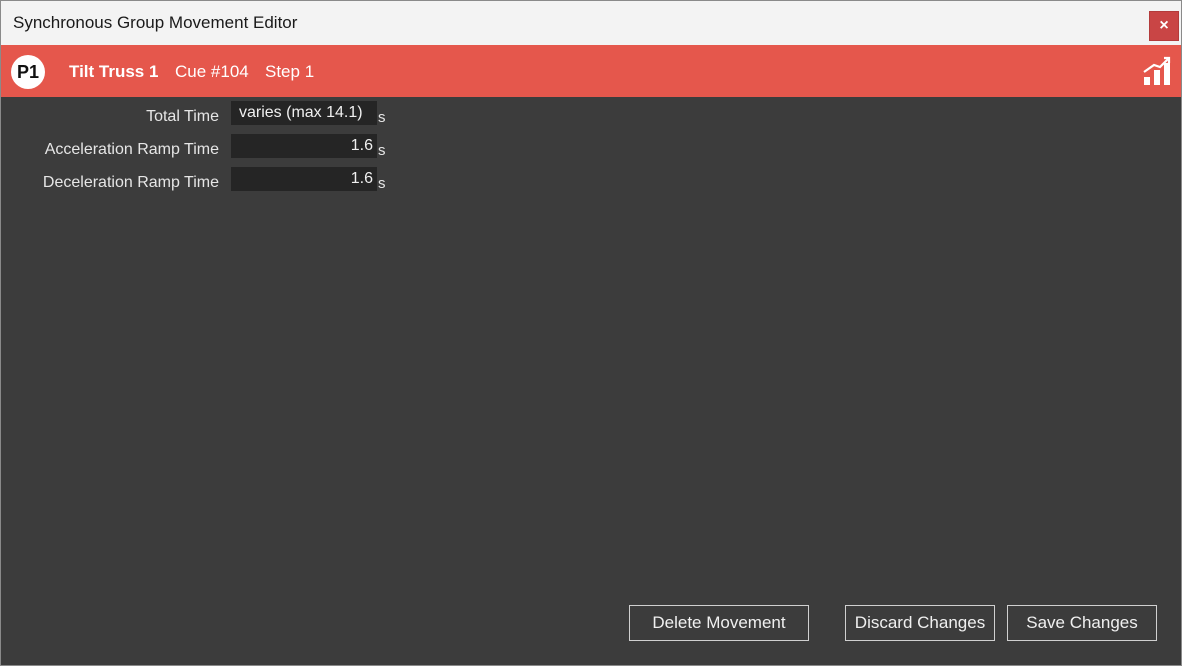  I want to click on total-time-unit: s, so click(382, 117).